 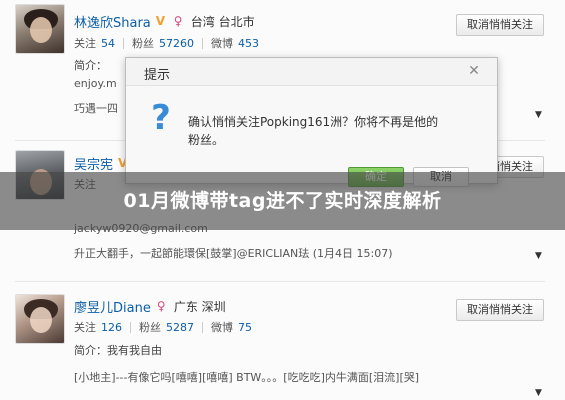 What do you see at coordinates (112, 306) in the screenshot?
I see `user-name-link: 廖昱儿Diane` at bounding box center [112, 306].